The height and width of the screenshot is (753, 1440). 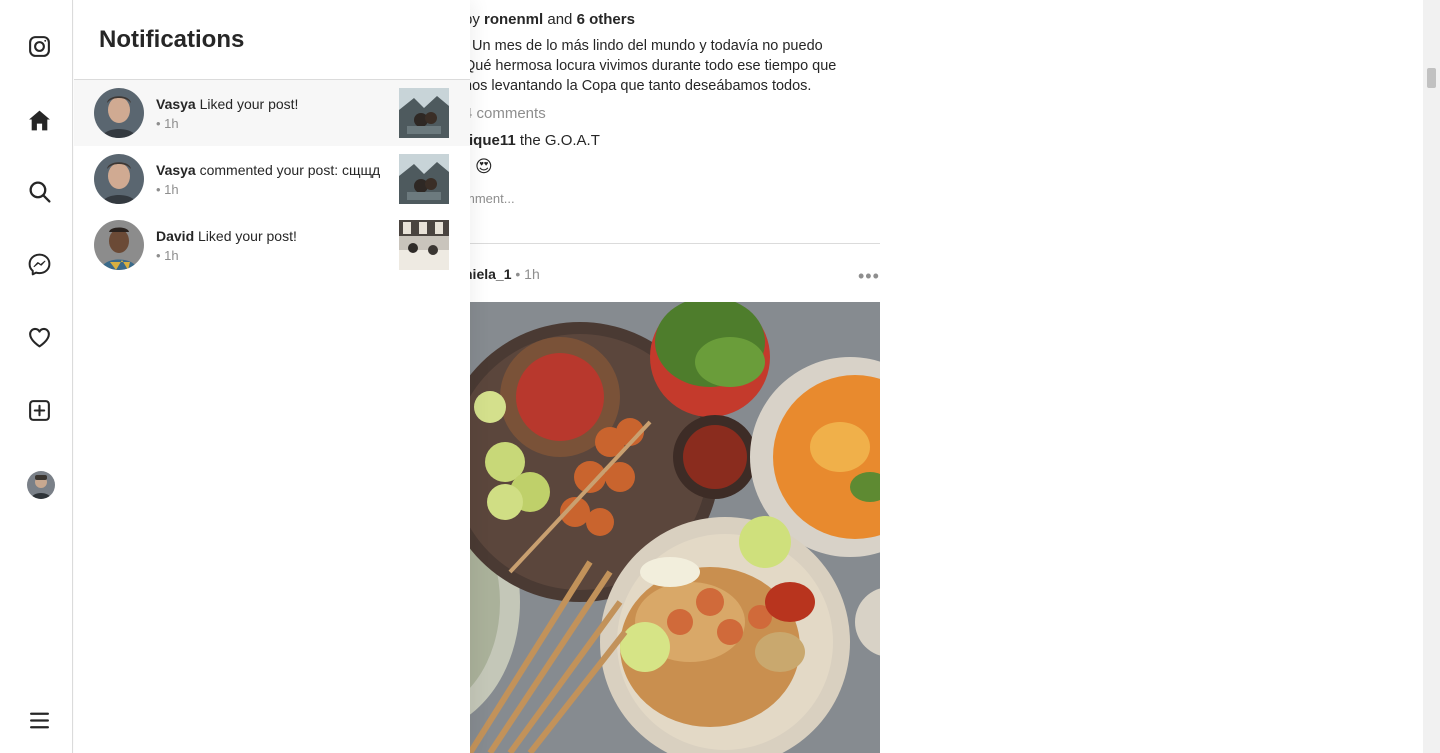 What do you see at coordinates (1431, 376) in the screenshot?
I see `page-scrollbar` at bounding box center [1431, 376].